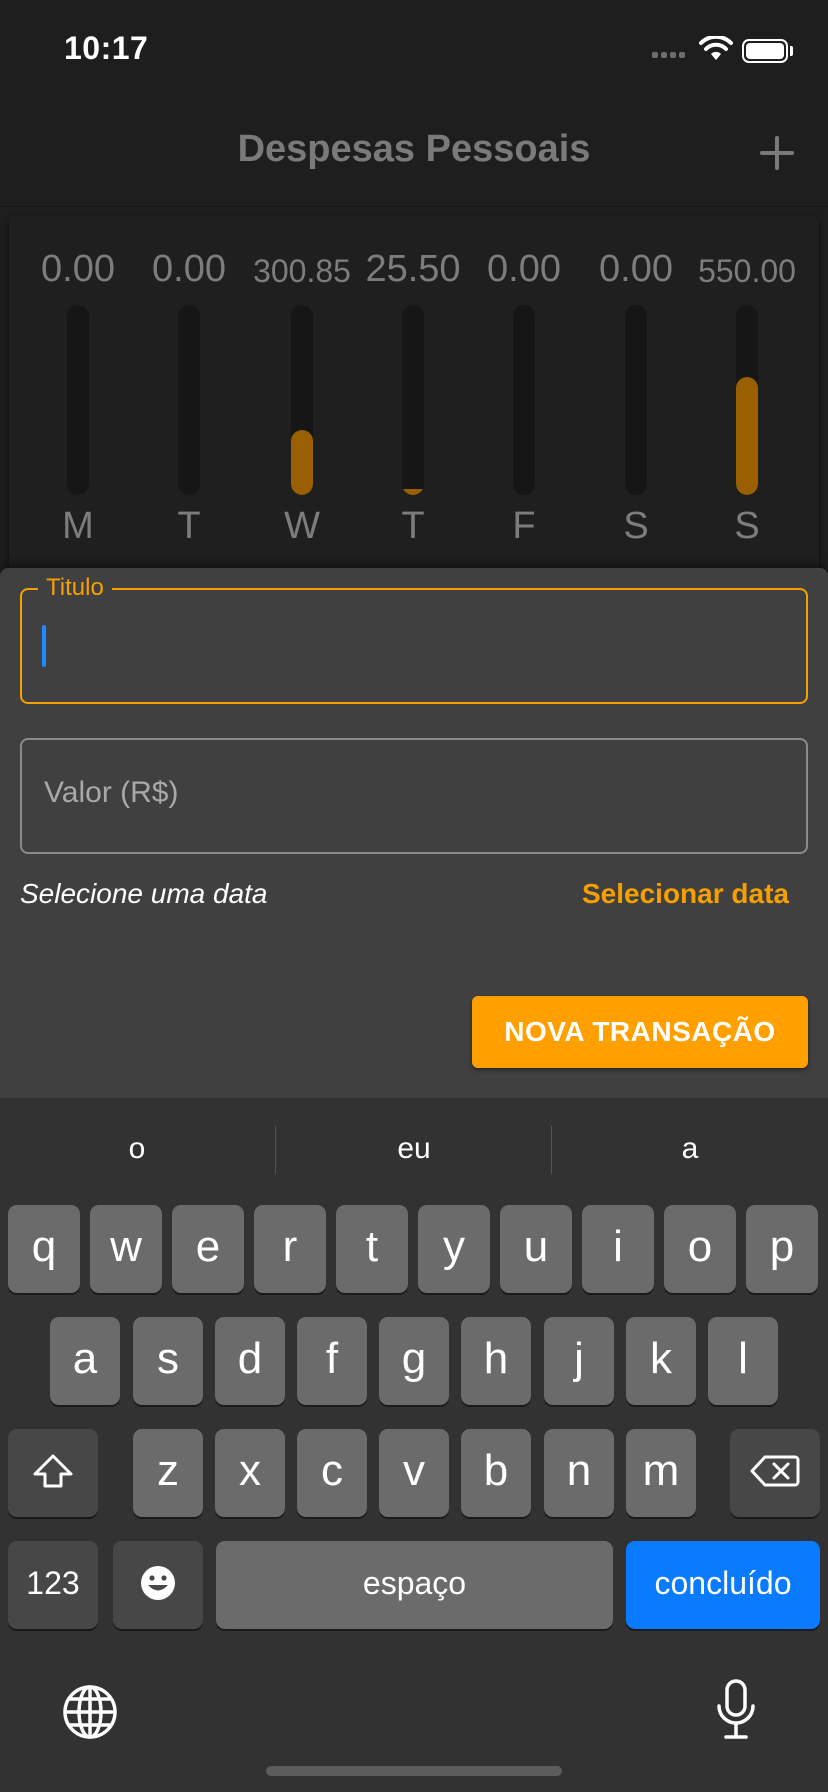 The height and width of the screenshot is (1792, 828). What do you see at coordinates (168, 1361) in the screenshot?
I see `key-s: s` at bounding box center [168, 1361].